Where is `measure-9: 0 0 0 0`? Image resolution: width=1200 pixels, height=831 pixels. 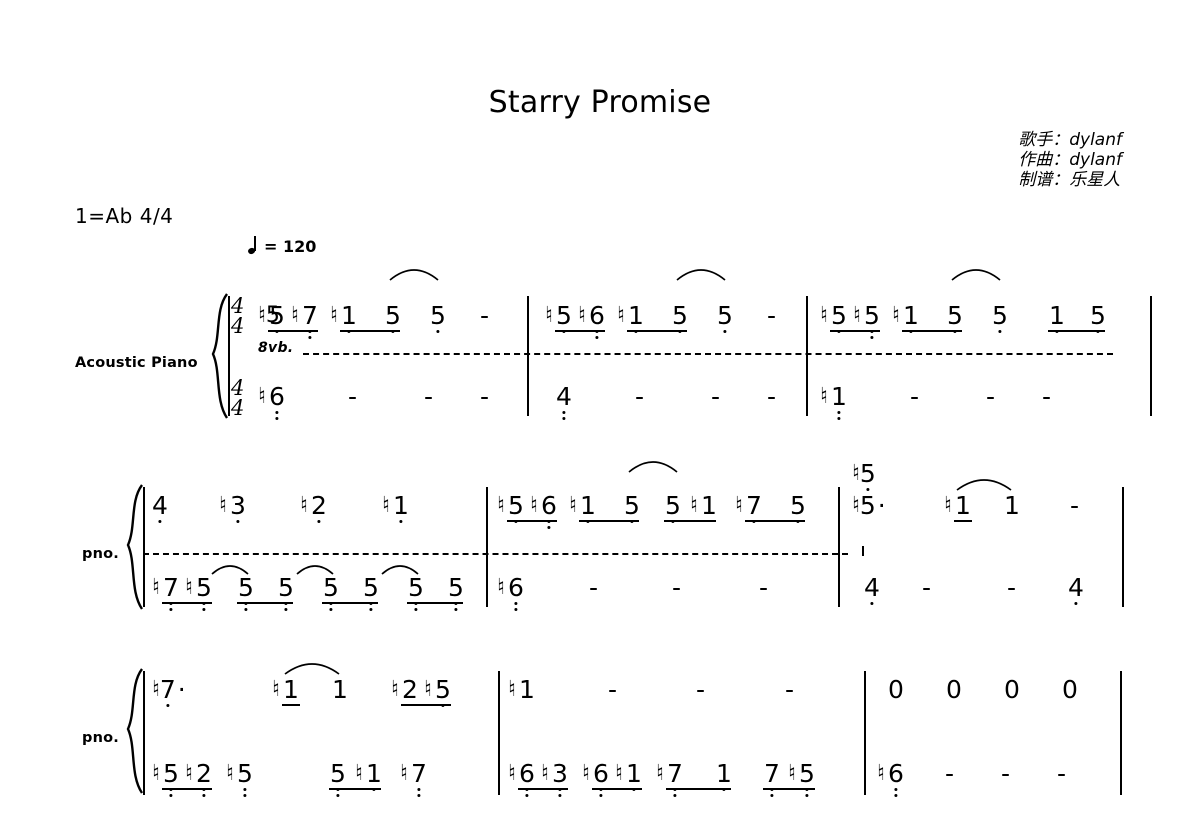 measure-9: 0 0 0 0 is located at coordinates (1003, 699).